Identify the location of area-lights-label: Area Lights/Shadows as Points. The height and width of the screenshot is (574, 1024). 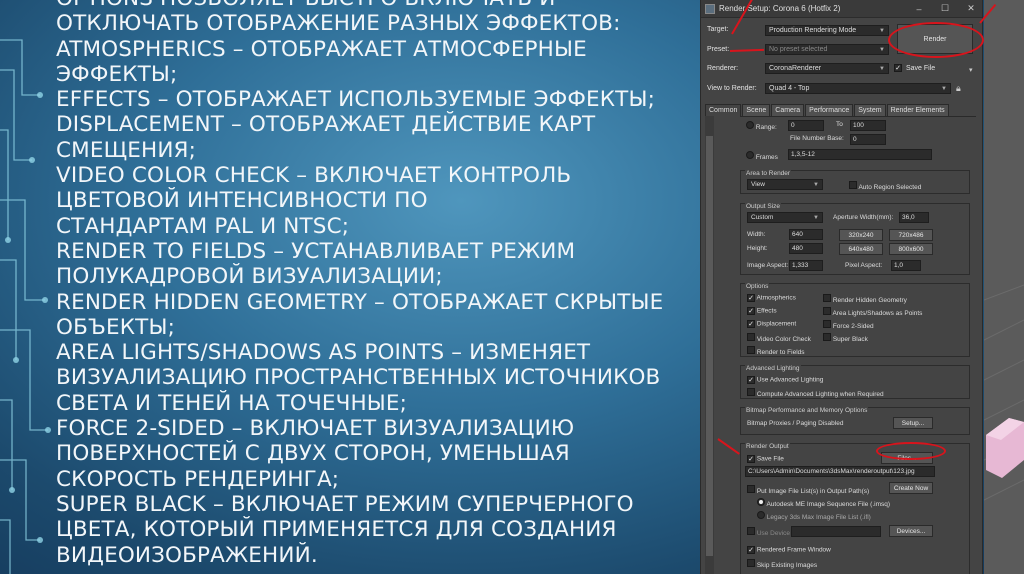
(877, 313).